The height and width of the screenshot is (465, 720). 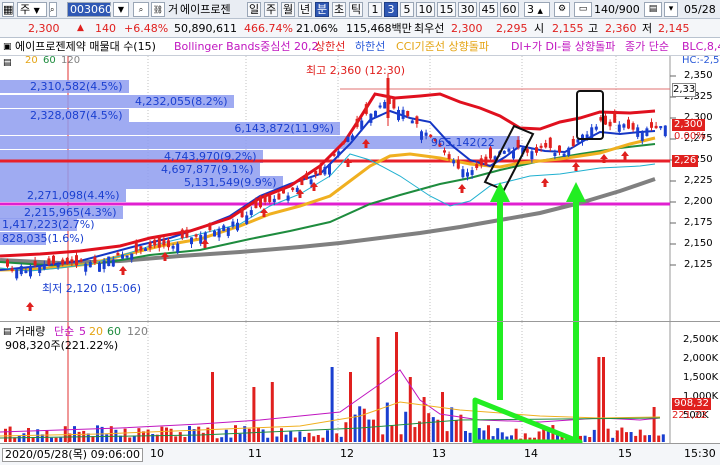 I want to click on interval-input: 3 ▲, so click(x=537, y=9).